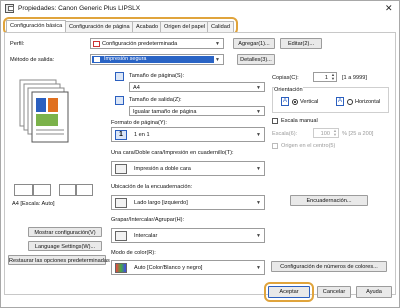  What do you see at coordinates (350, 102) in the screenshot?
I see `landscape-radio` at bounding box center [350, 102].